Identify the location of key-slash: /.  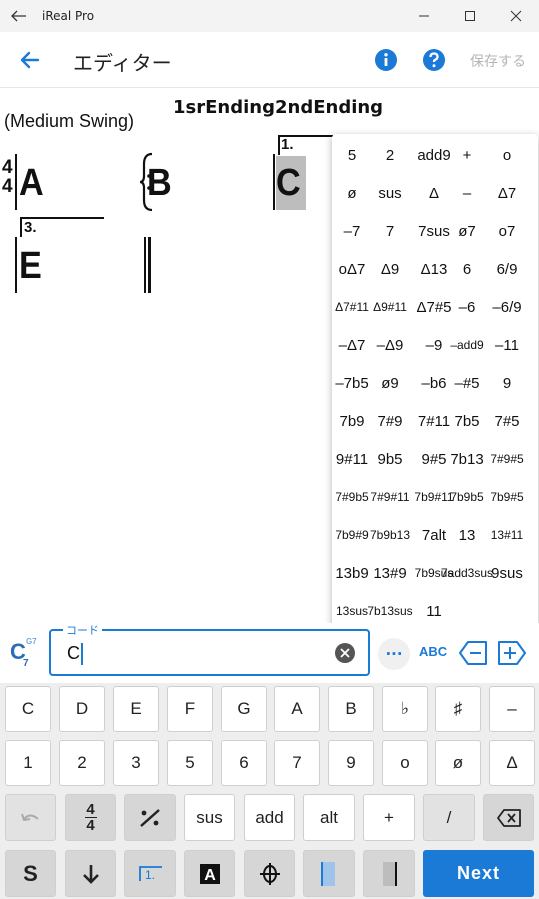
(449, 817).